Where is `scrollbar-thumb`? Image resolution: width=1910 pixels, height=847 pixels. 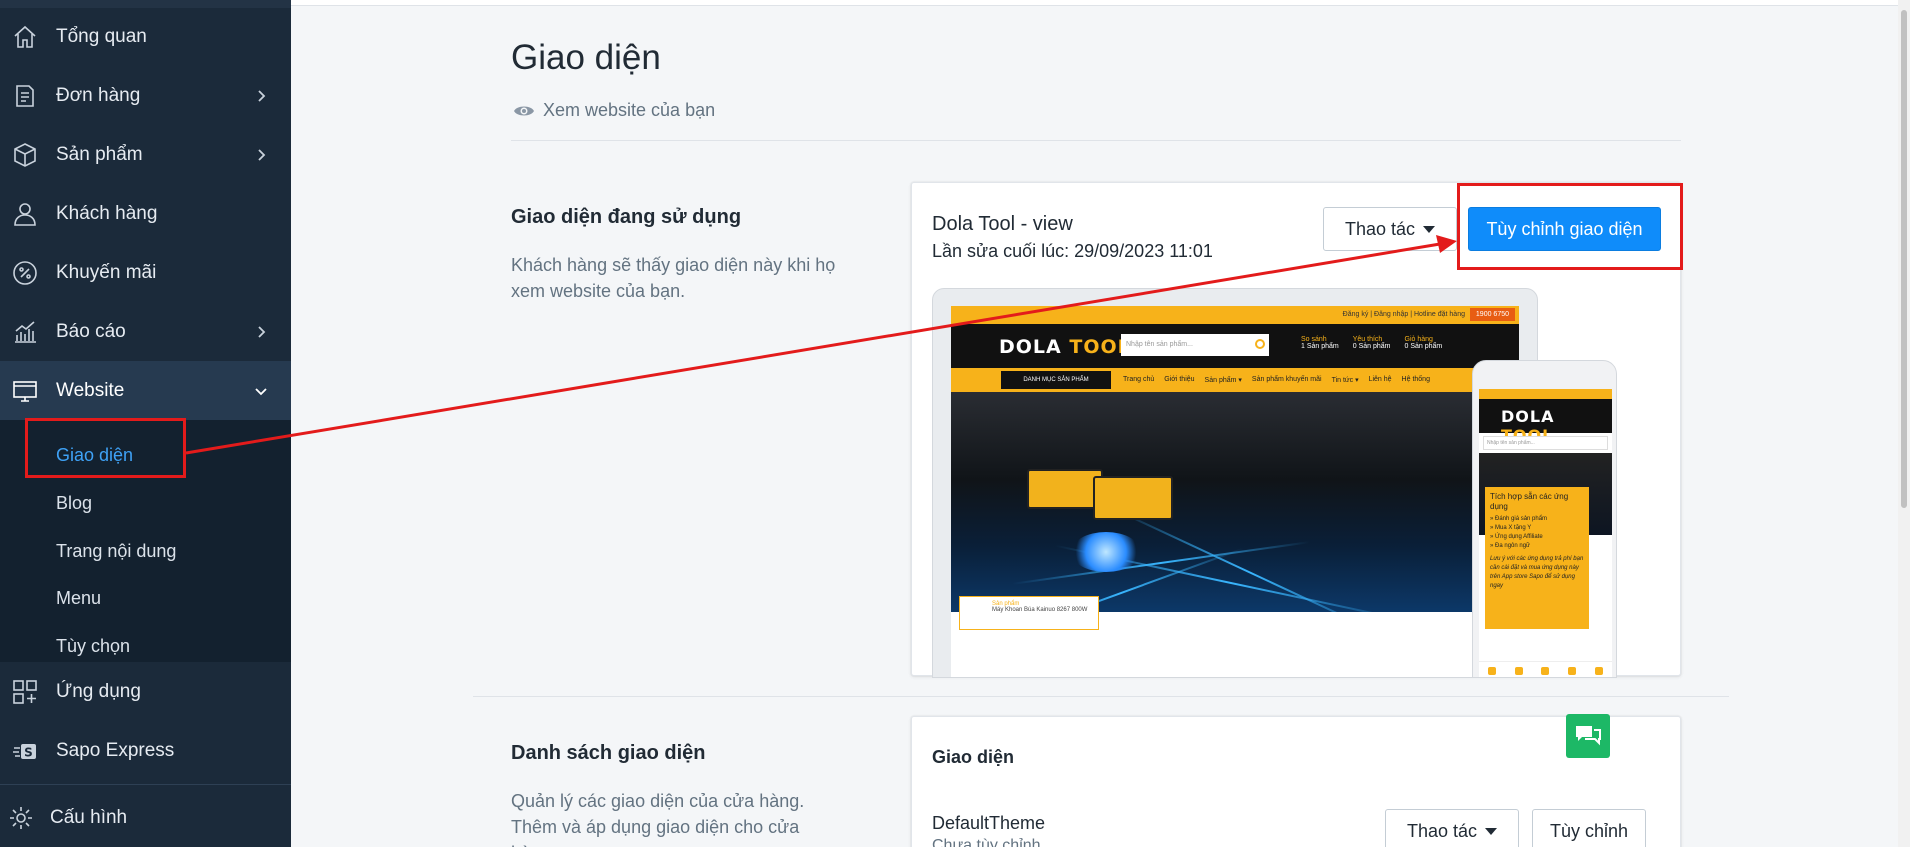 scrollbar-thumb is located at coordinates (1904, 259).